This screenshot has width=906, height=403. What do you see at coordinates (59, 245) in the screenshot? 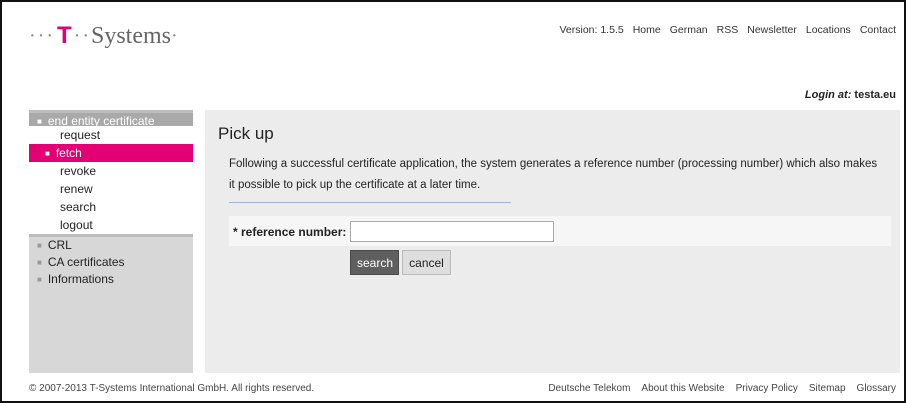
I see `sidebar-item-label: CRL` at bounding box center [59, 245].